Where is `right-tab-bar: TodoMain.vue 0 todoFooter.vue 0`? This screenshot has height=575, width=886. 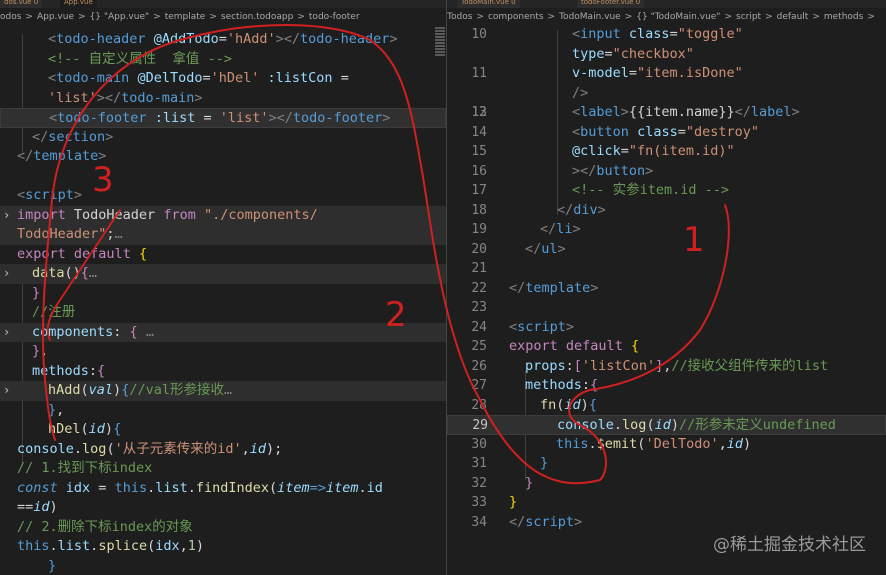 right-tab-bar: TodoMain.vue 0 todoFooter.vue 0 is located at coordinates (666, 4).